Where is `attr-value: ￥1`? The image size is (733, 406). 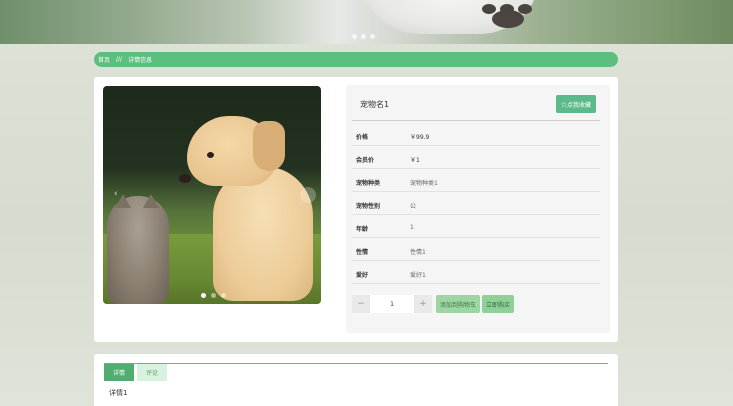 attr-value: ￥1 is located at coordinates (415, 160).